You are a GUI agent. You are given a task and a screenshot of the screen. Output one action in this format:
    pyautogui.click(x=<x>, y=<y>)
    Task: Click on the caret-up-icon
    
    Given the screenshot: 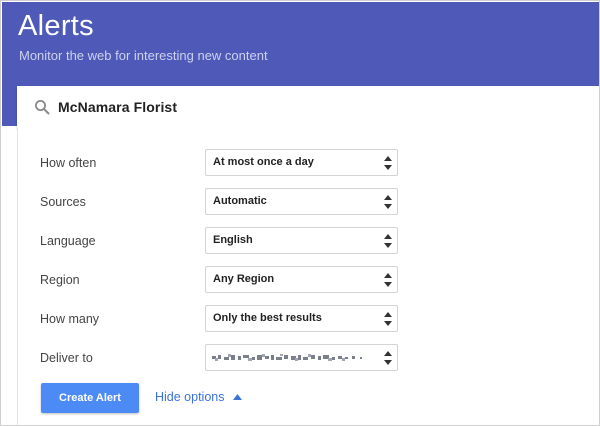 What is the action you would take?
    pyautogui.click(x=237, y=397)
    